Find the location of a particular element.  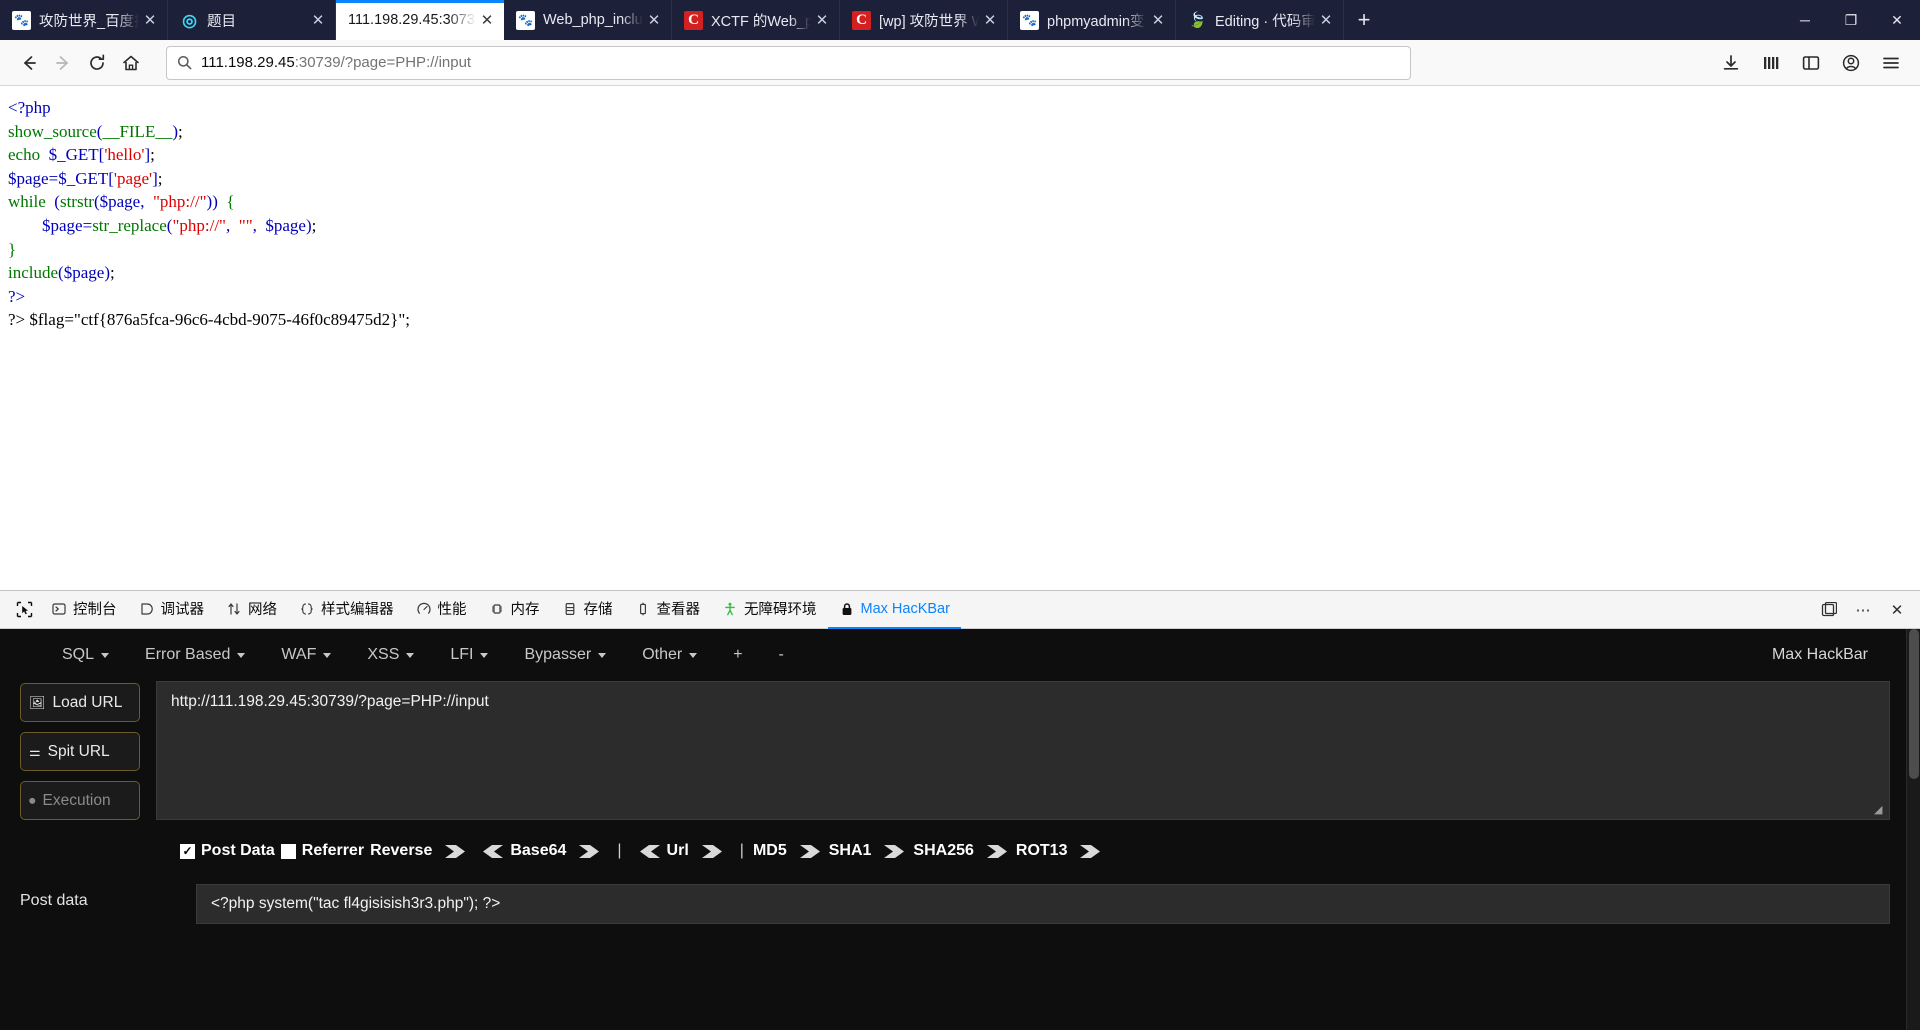

sha256-encoder: SHA256 is located at coordinates (964, 851).